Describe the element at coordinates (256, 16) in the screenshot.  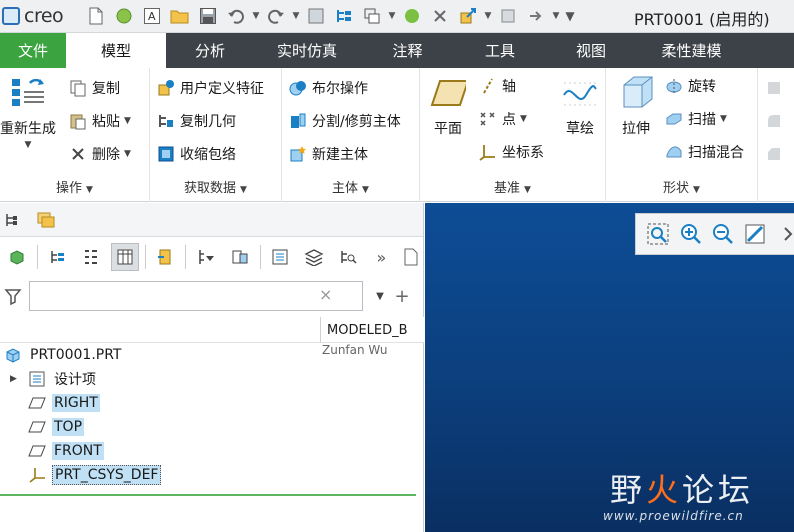
I see `undo-dropdown-icon: ▼` at that location.